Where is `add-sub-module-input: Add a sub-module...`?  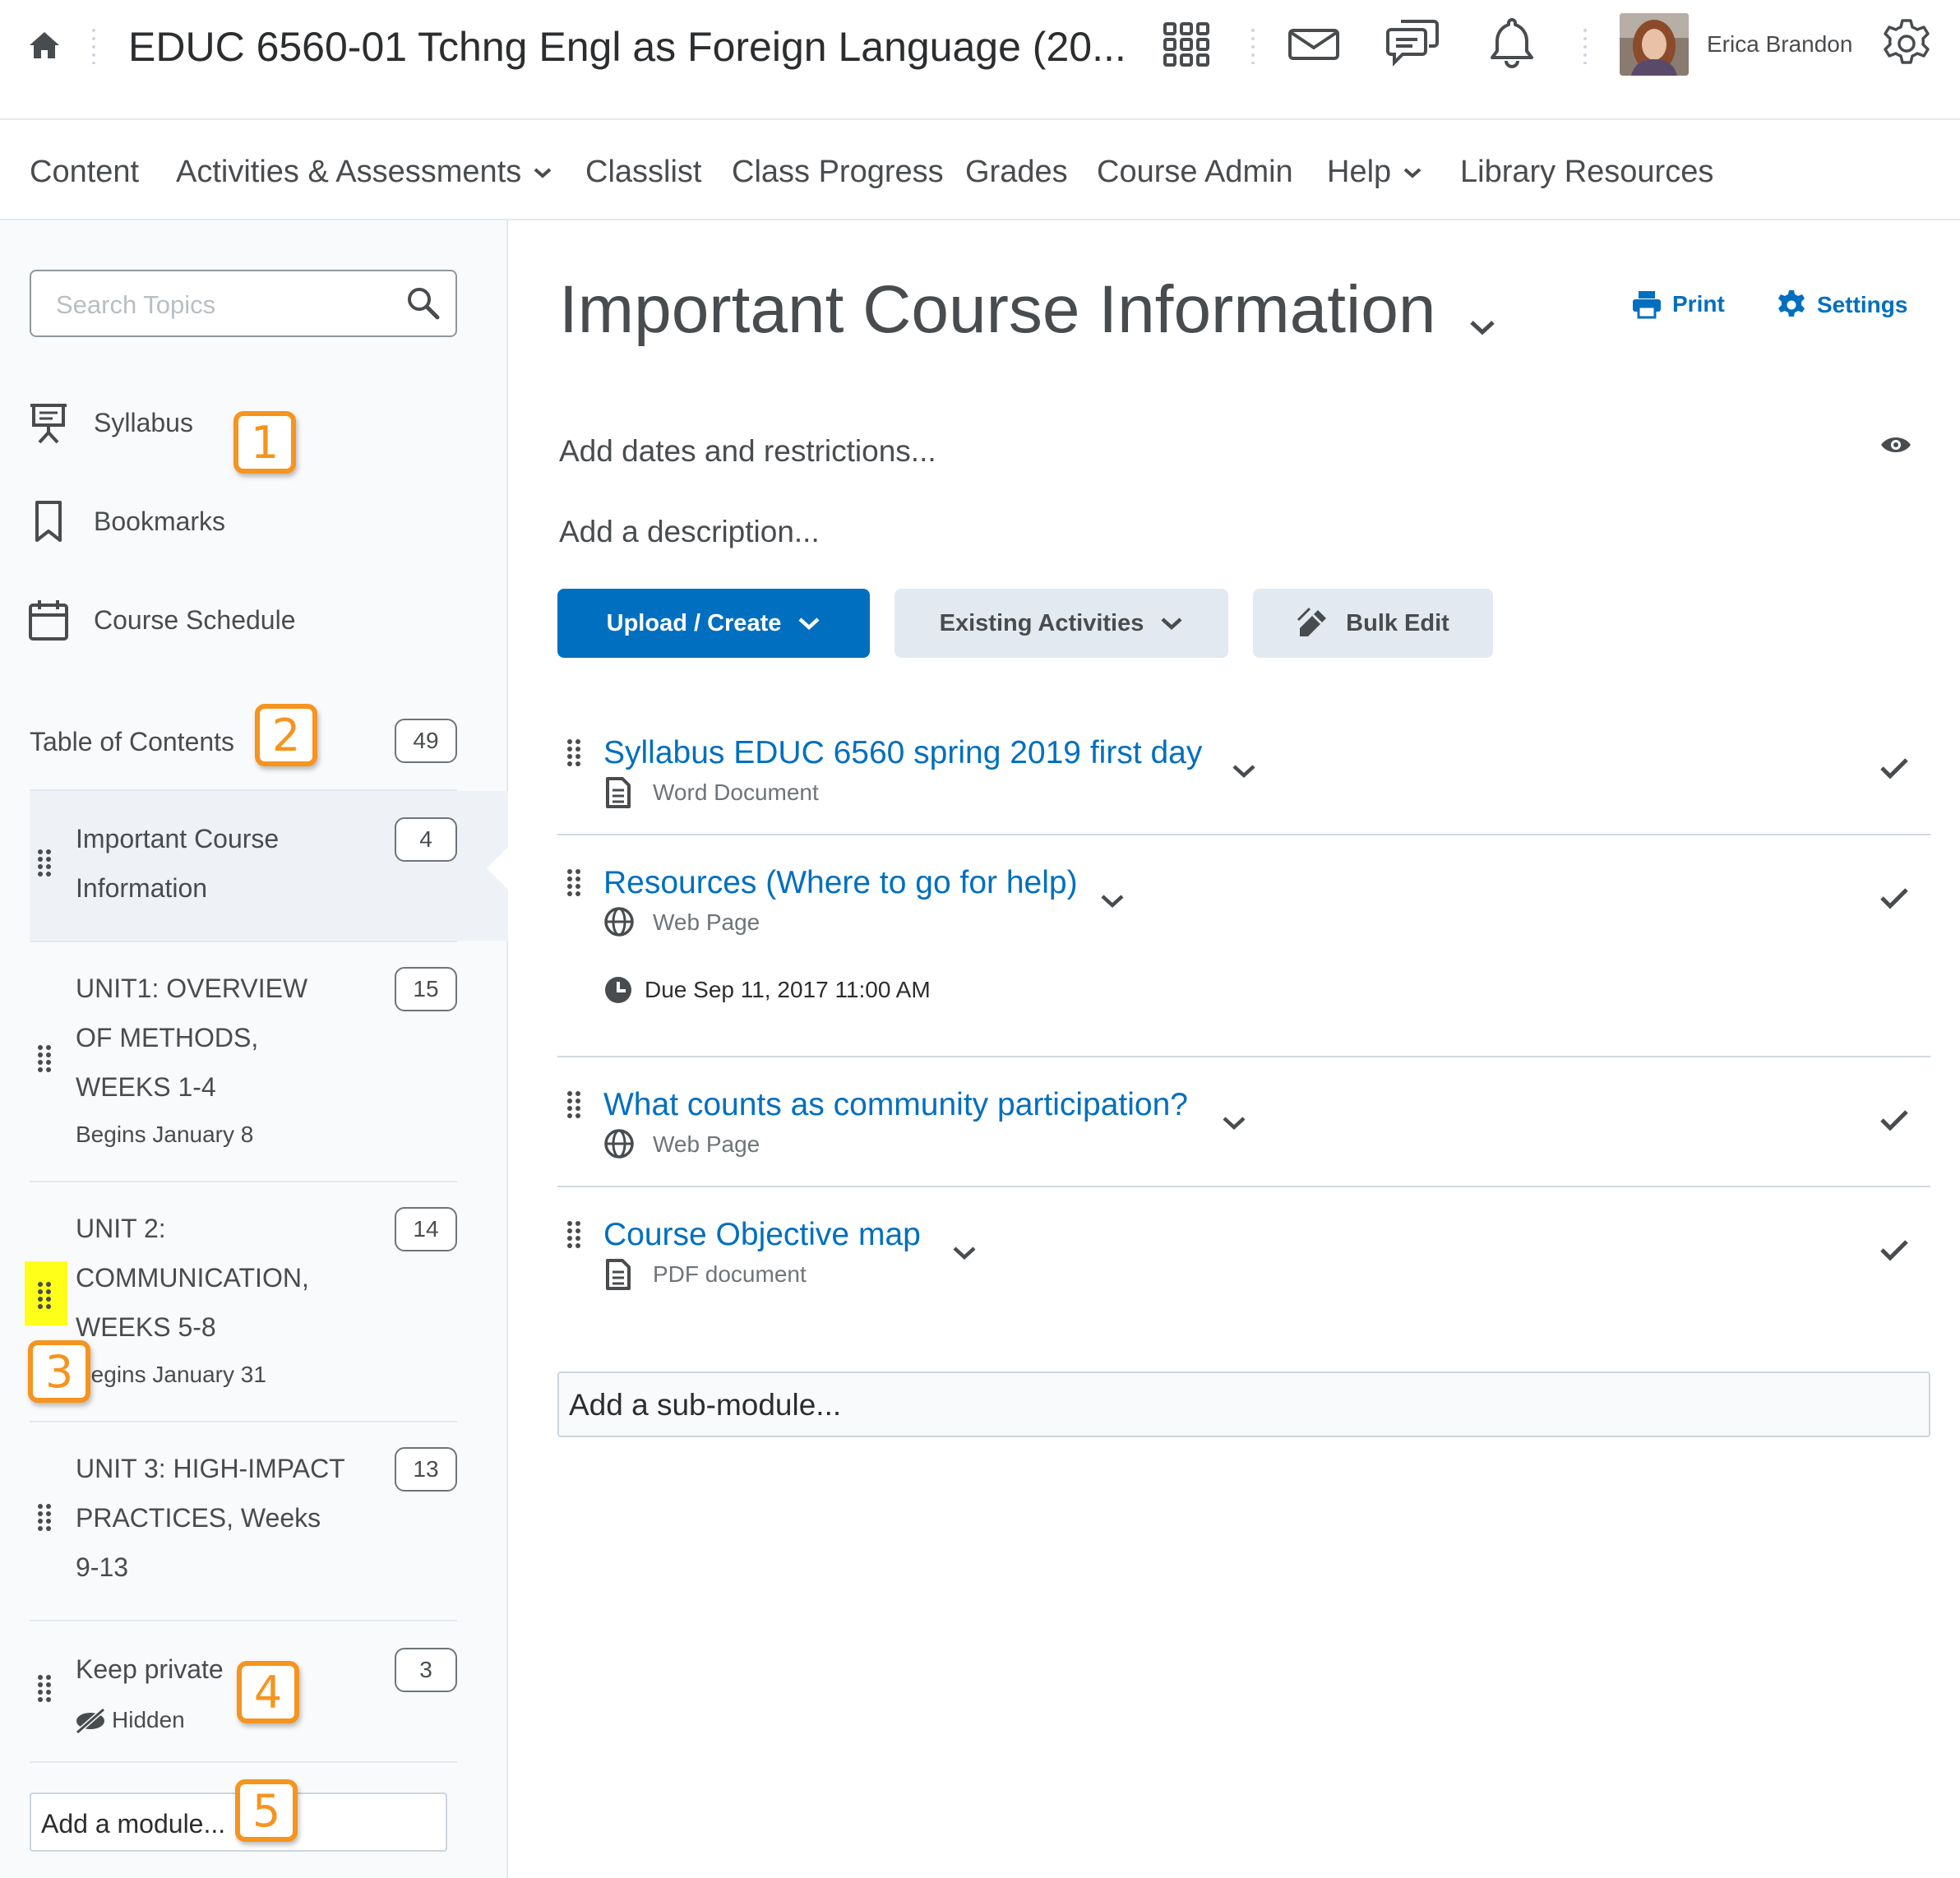 add-sub-module-input: Add a sub-module... is located at coordinates (1243, 1404).